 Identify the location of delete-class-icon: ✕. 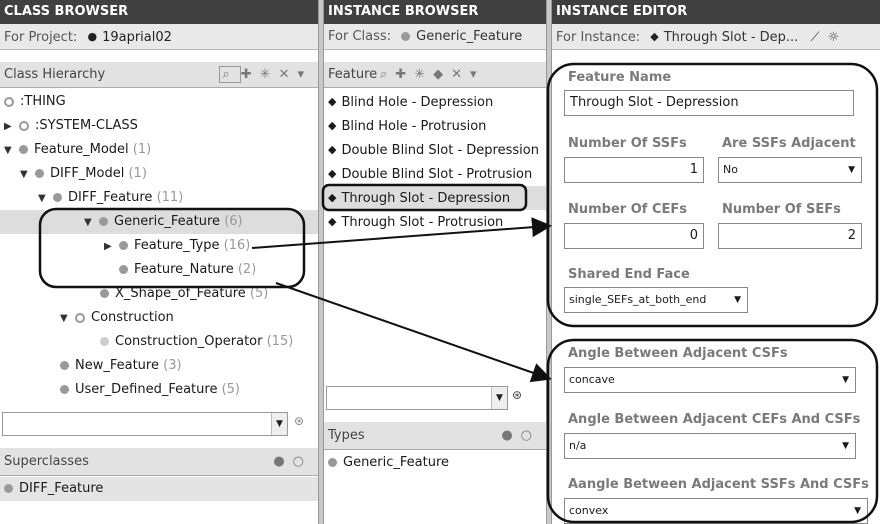
(288, 74).